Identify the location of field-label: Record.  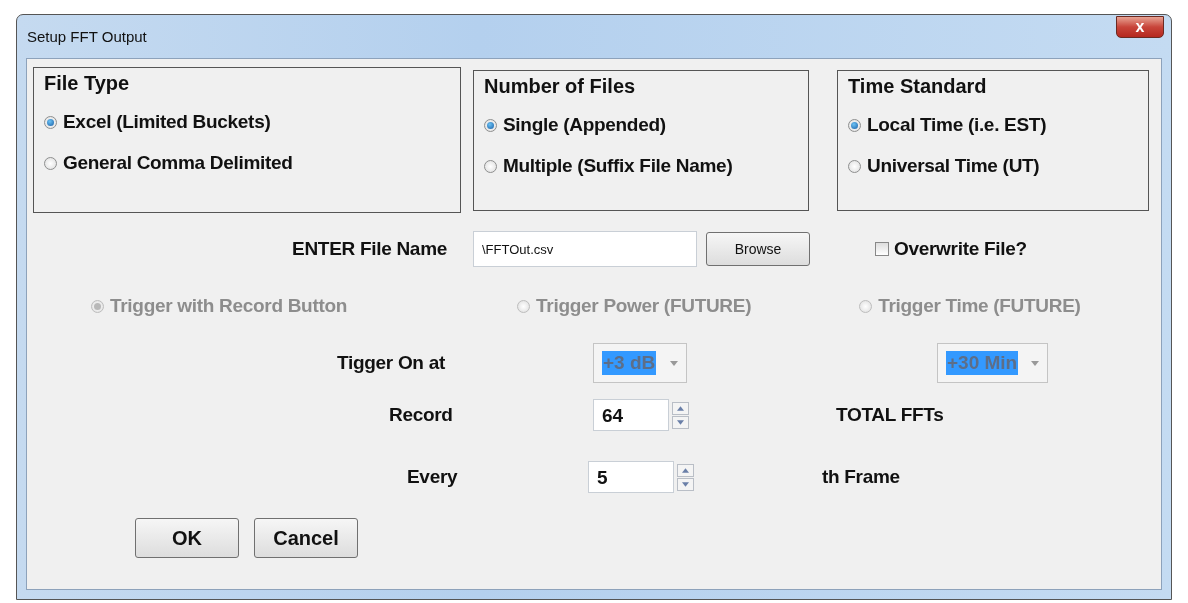
(421, 415).